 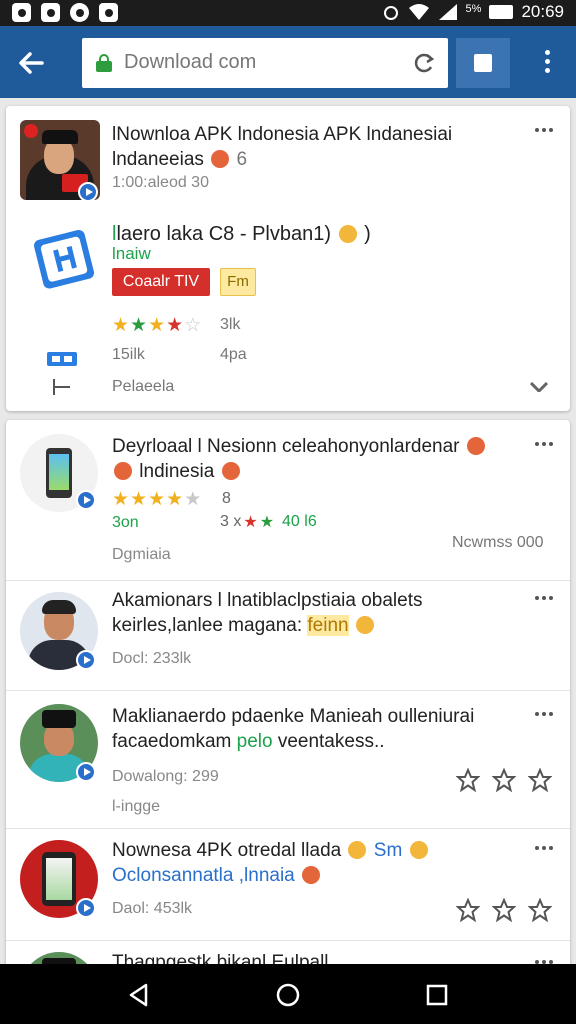 What do you see at coordinates (125, 522) in the screenshot?
I see `stat-green-left: 3on` at bounding box center [125, 522].